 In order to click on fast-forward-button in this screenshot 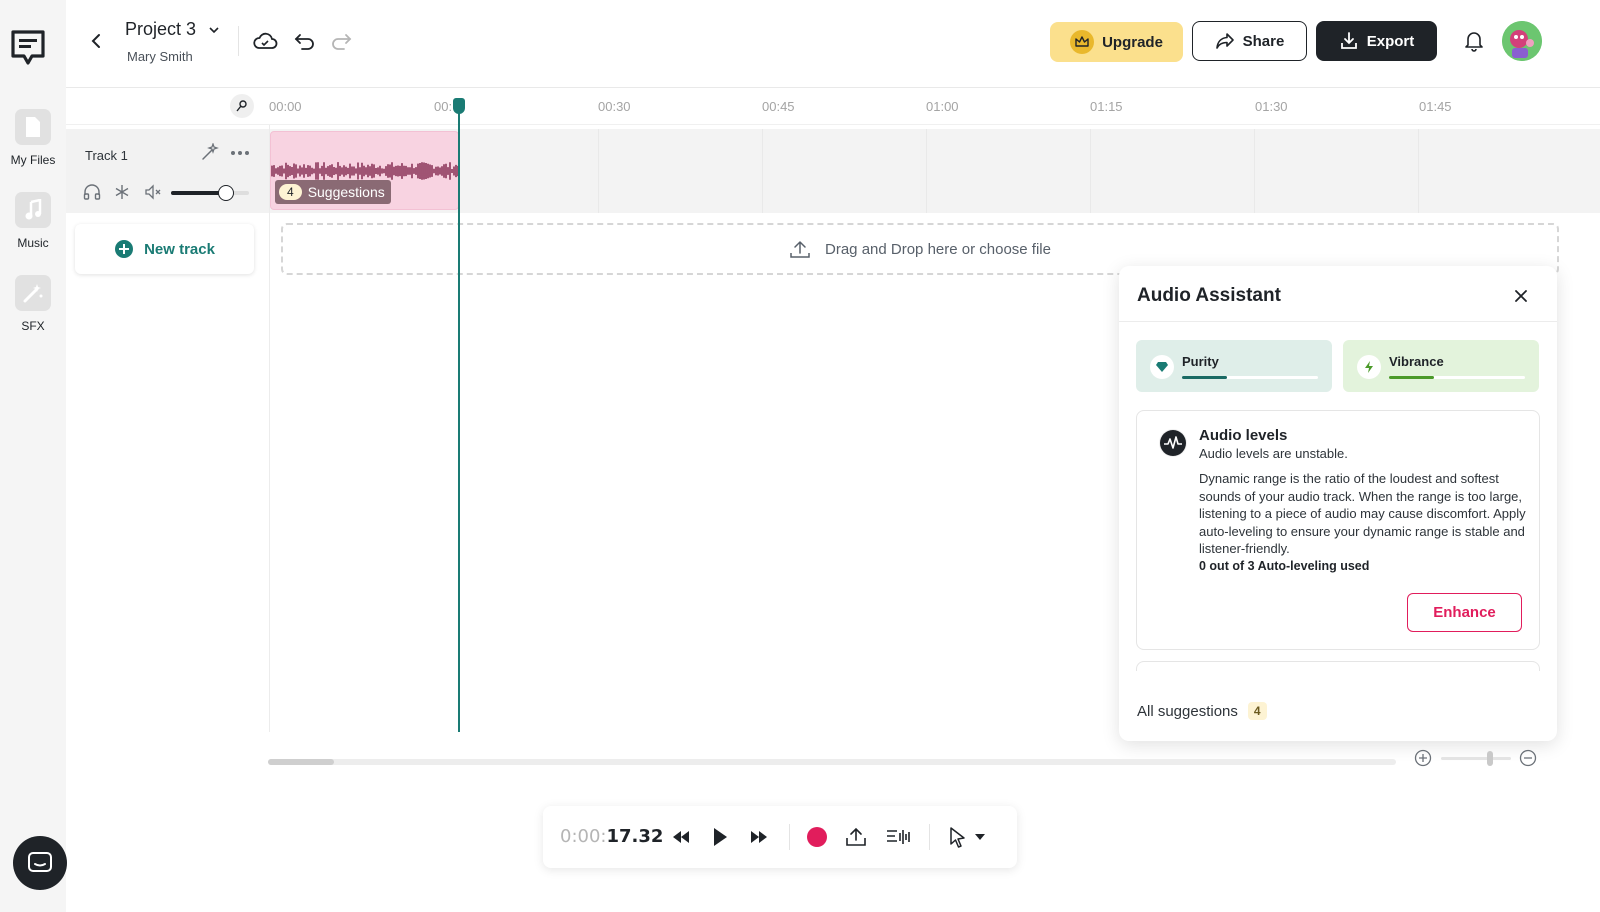, I will do `click(759, 837)`.